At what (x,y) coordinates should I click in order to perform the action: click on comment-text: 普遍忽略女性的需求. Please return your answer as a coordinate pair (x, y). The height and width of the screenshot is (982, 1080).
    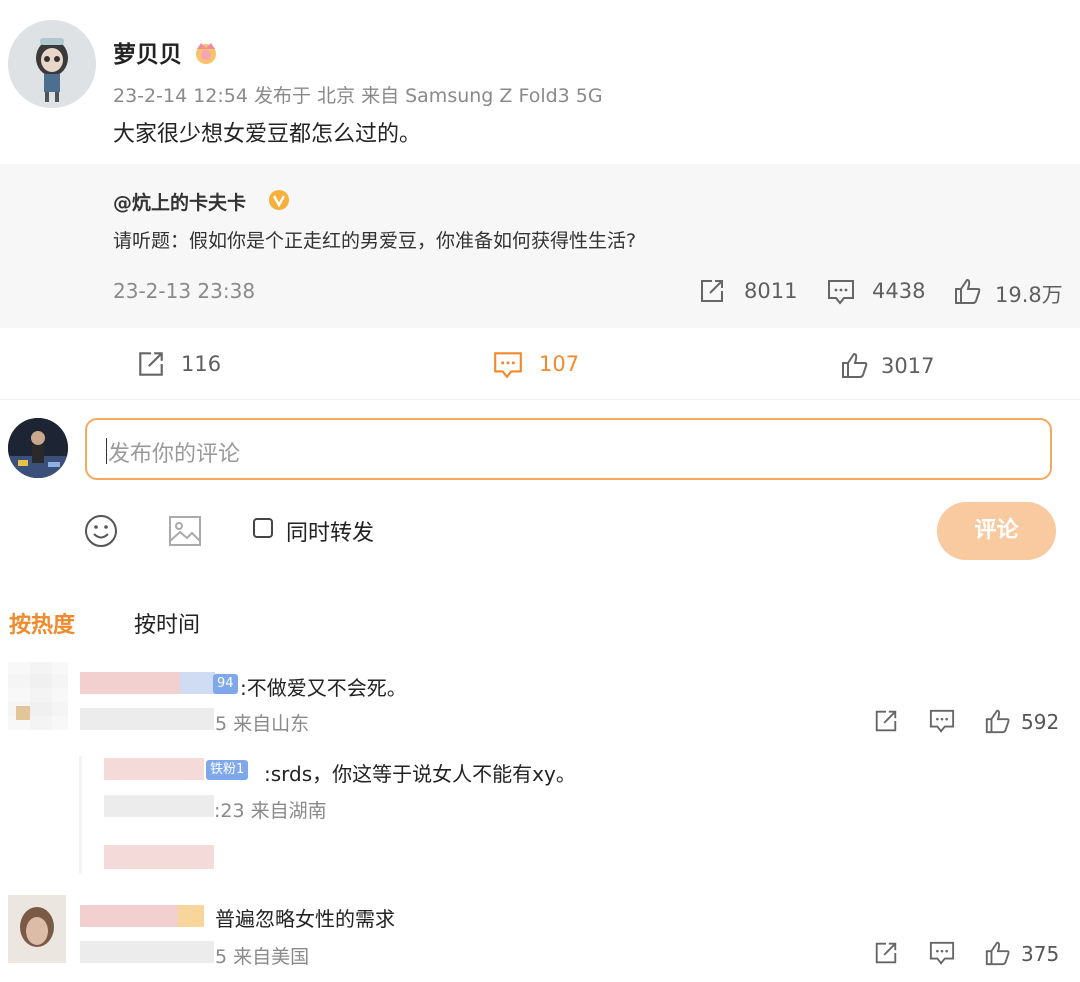
    Looking at the image, I should click on (305, 919).